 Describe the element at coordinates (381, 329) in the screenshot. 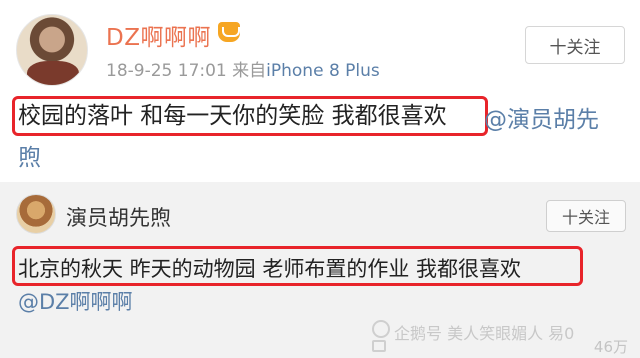

I see `watermark-icon` at that location.